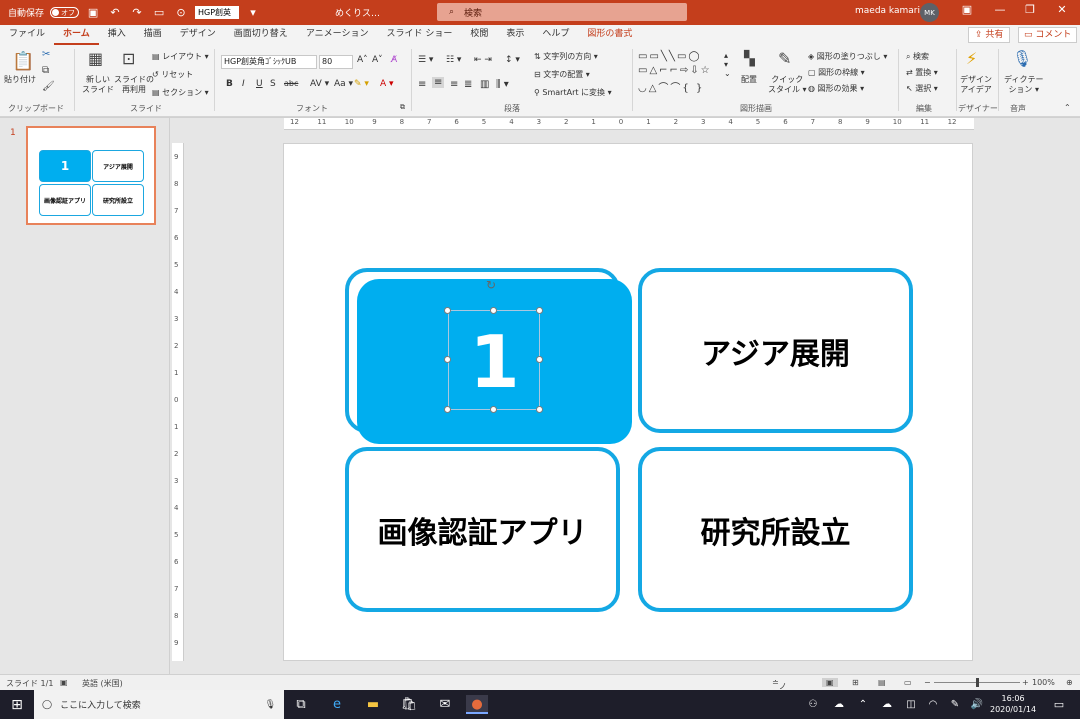 This screenshot has height=719, width=1080. What do you see at coordinates (863, 704) in the screenshot?
I see `system-tray-icon: ⌃` at bounding box center [863, 704].